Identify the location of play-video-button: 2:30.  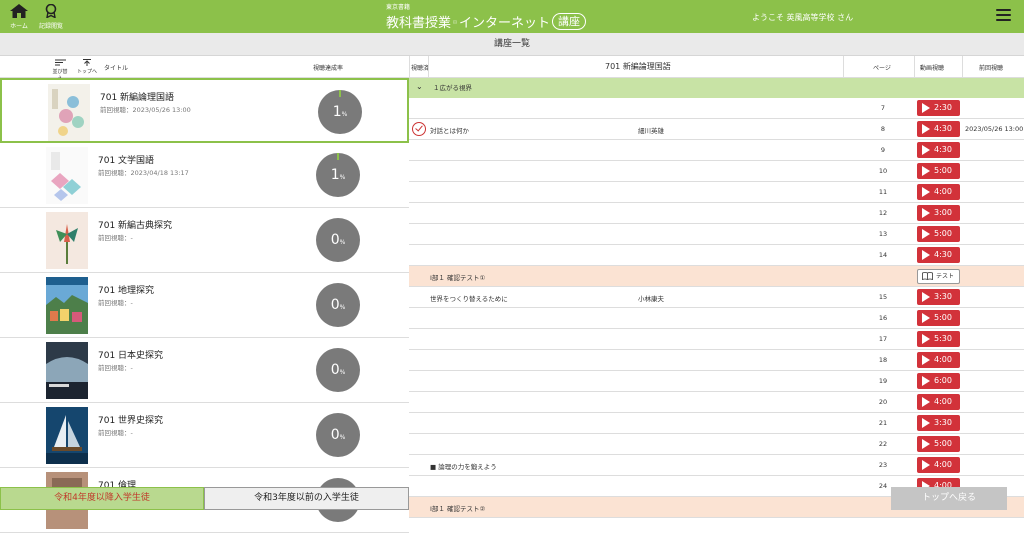
(938, 108).